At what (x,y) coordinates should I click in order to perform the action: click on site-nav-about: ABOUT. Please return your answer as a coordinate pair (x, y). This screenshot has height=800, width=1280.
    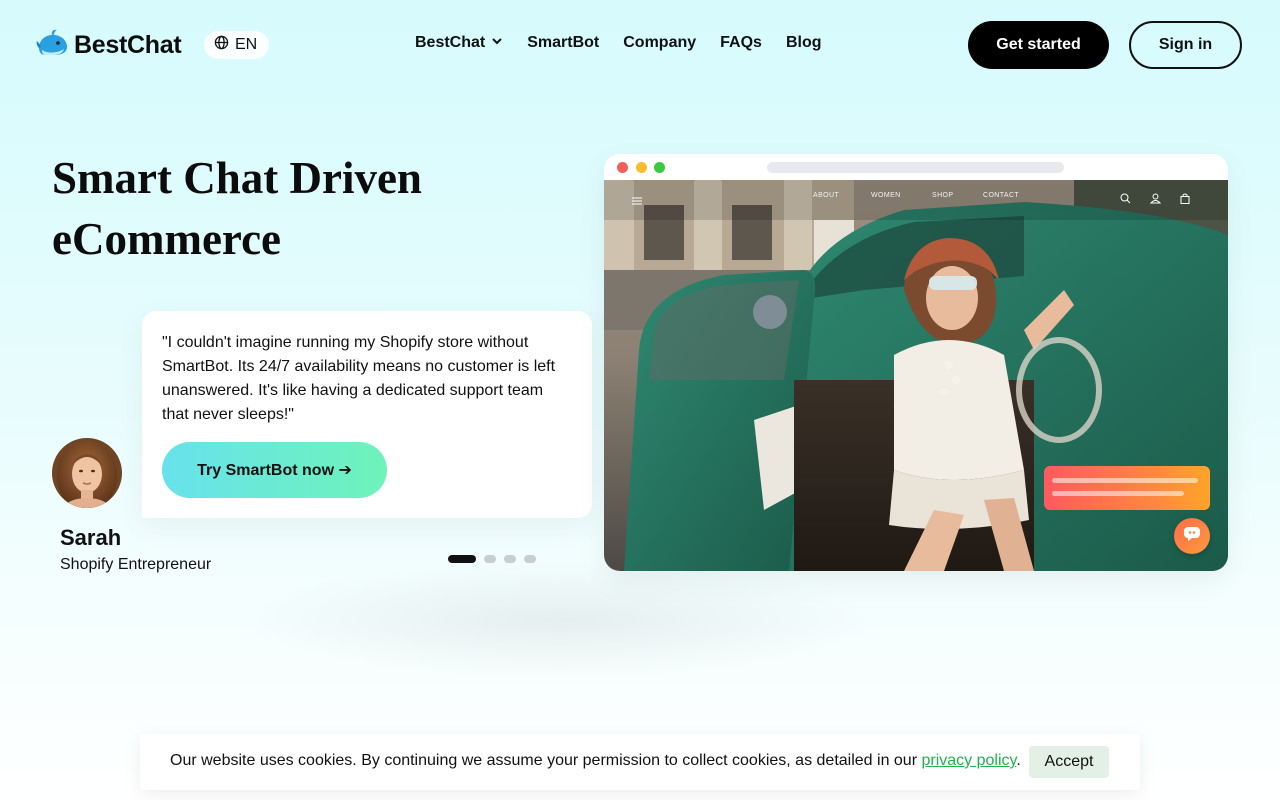
    Looking at the image, I should click on (826, 195).